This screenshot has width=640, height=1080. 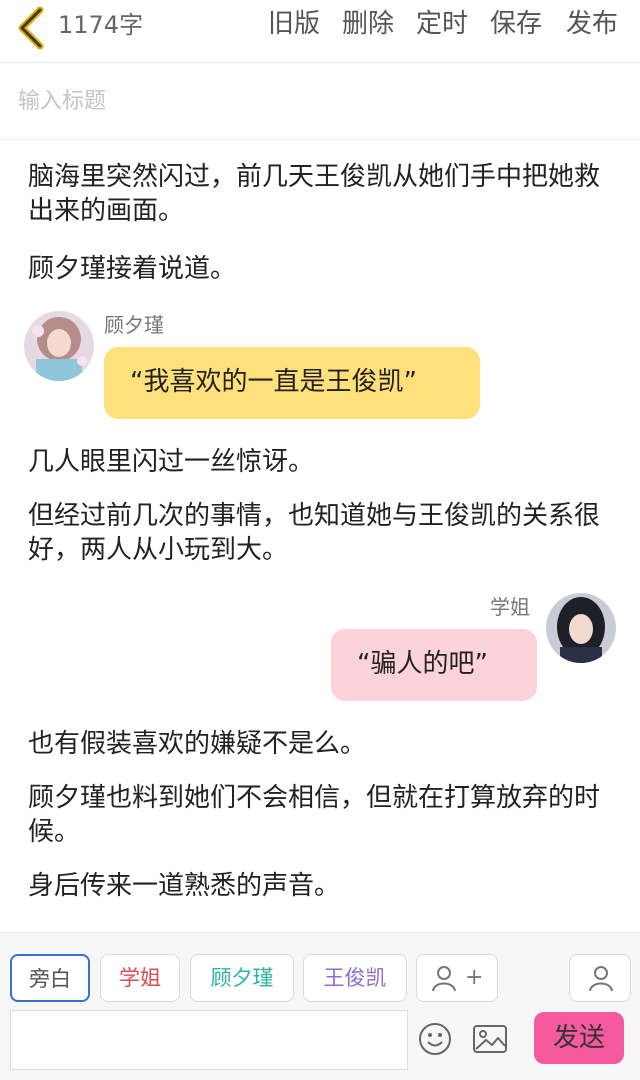 What do you see at coordinates (314, 815) in the screenshot?
I see `paragraph: 顾夕瑾也料到她们不会相信，但就在打算放弃的时候。` at bounding box center [314, 815].